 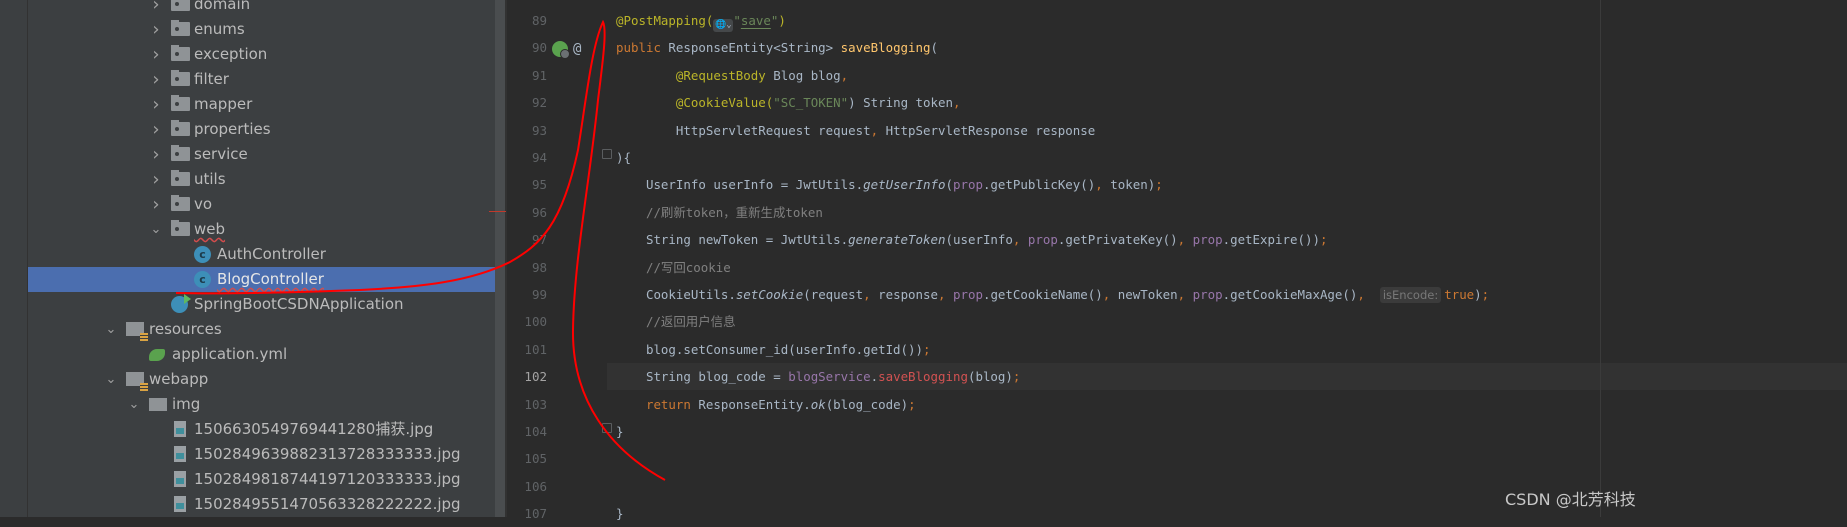 What do you see at coordinates (1039, 185) in the screenshot?
I see `code-token: .getPublicKey()` at bounding box center [1039, 185].